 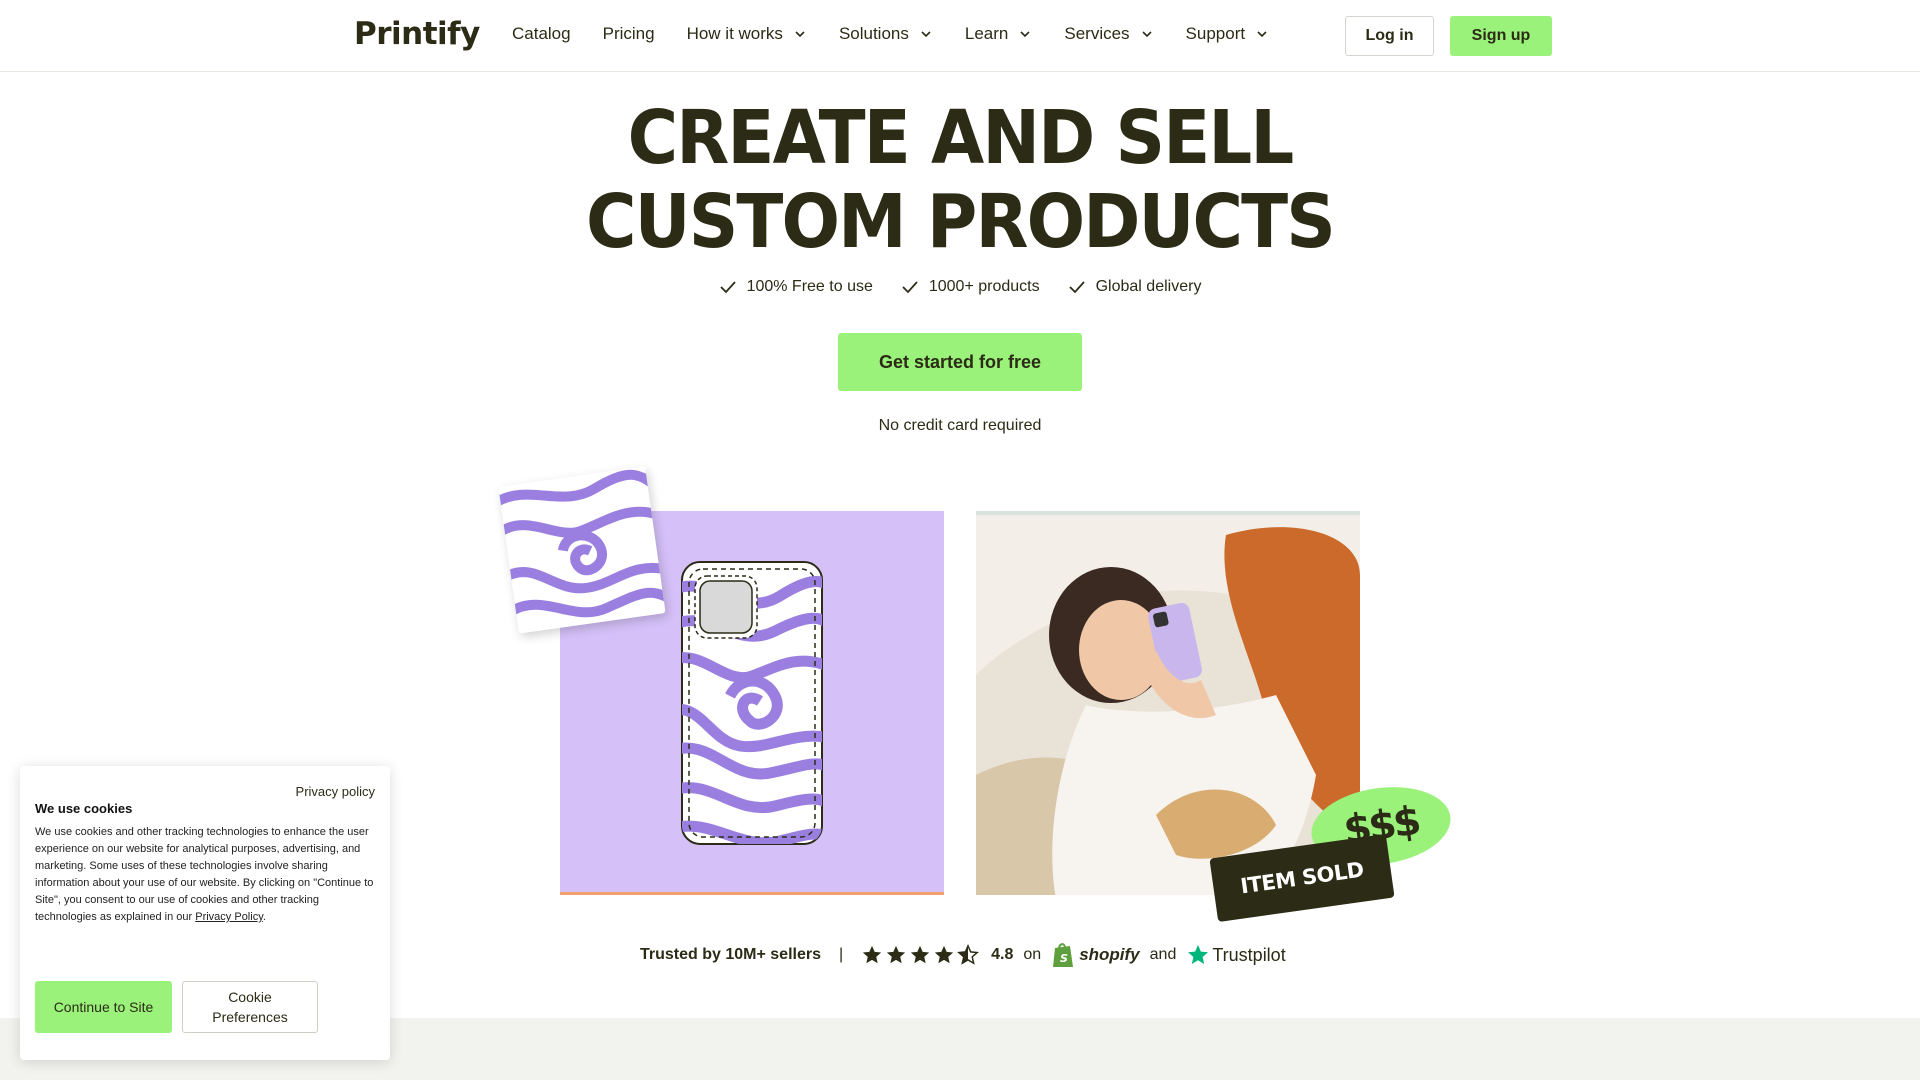 I want to click on star-half-icon, so click(x=968, y=954).